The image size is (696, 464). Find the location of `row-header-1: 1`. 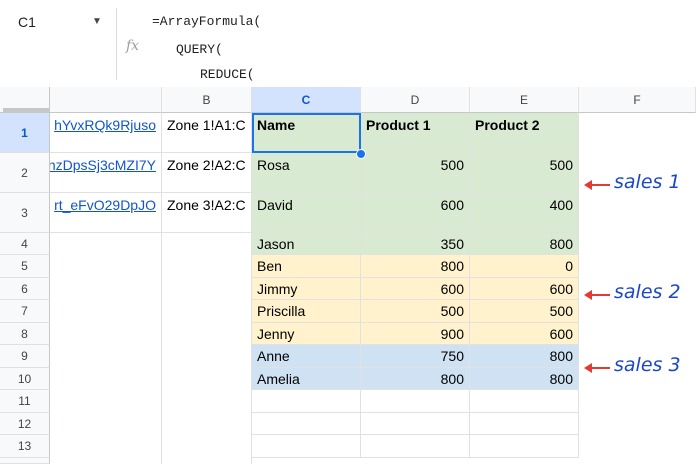

row-header-1: 1 is located at coordinates (25, 133).